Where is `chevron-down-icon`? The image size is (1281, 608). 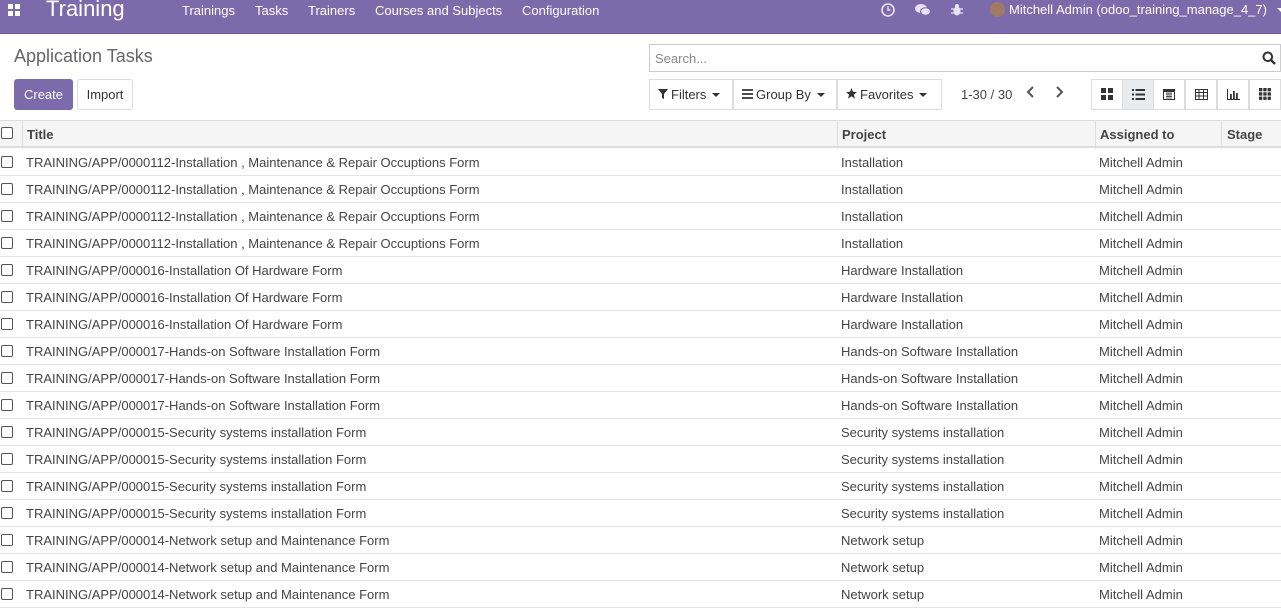
chevron-down-icon is located at coordinates (820, 95).